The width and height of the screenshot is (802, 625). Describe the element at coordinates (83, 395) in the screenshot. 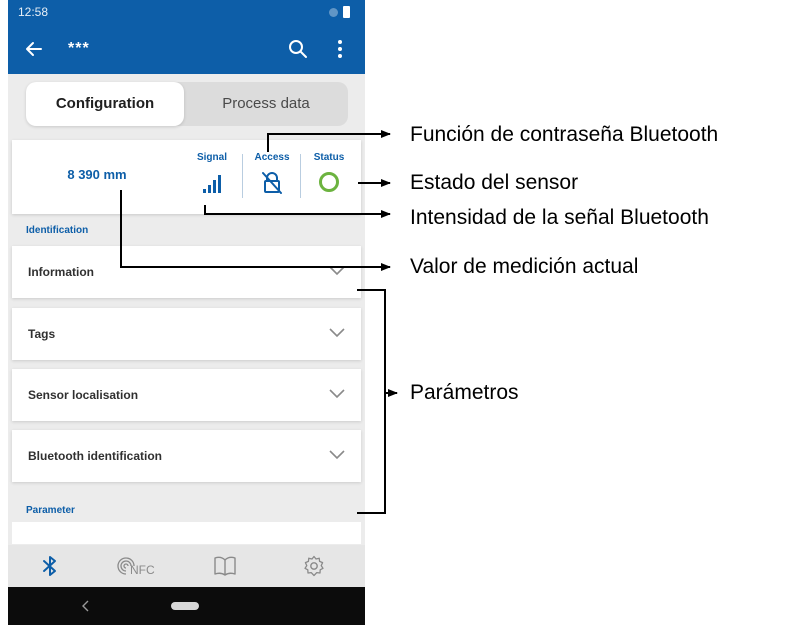

I see `accordion-label: Sensor localisation` at that location.